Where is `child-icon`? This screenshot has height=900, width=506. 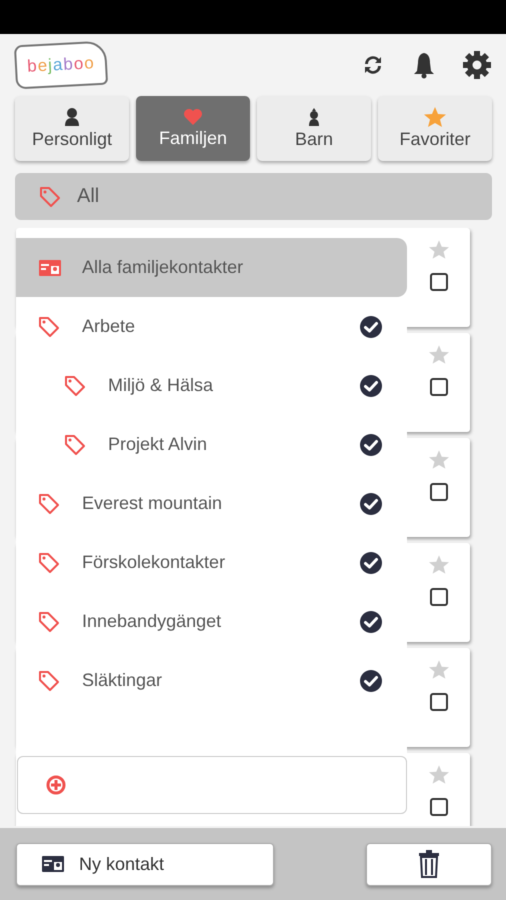
child-icon is located at coordinates (314, 117).